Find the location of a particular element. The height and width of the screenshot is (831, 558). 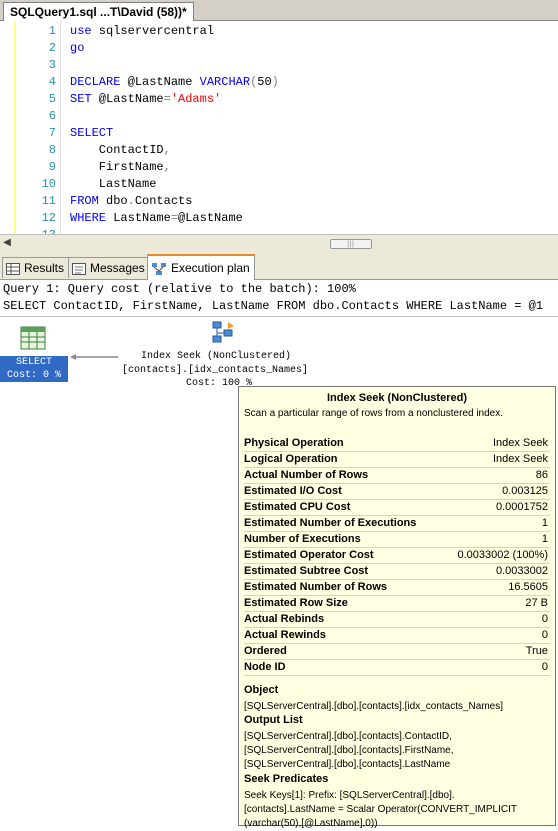

tooltip-property-row: Estimated Subtree Cost 0.0033002 is located at coordinates (397, 572).